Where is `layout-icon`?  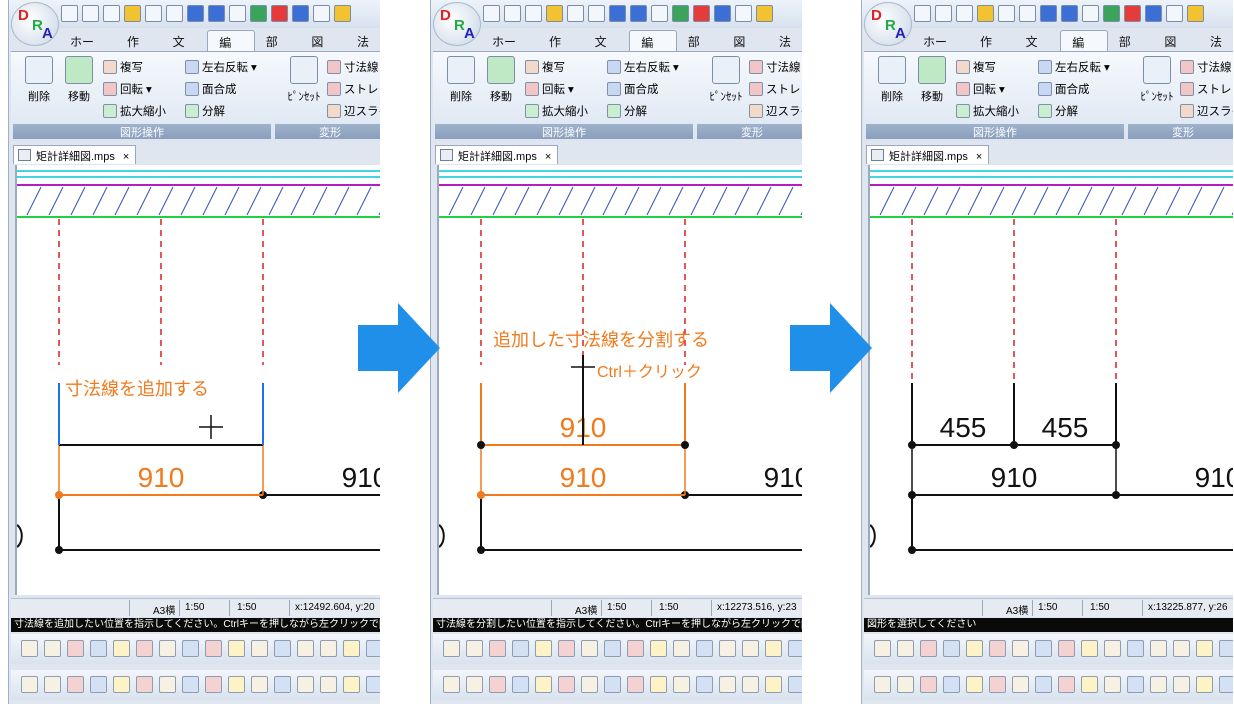
layout-icon is located at coordinates (943, 13).